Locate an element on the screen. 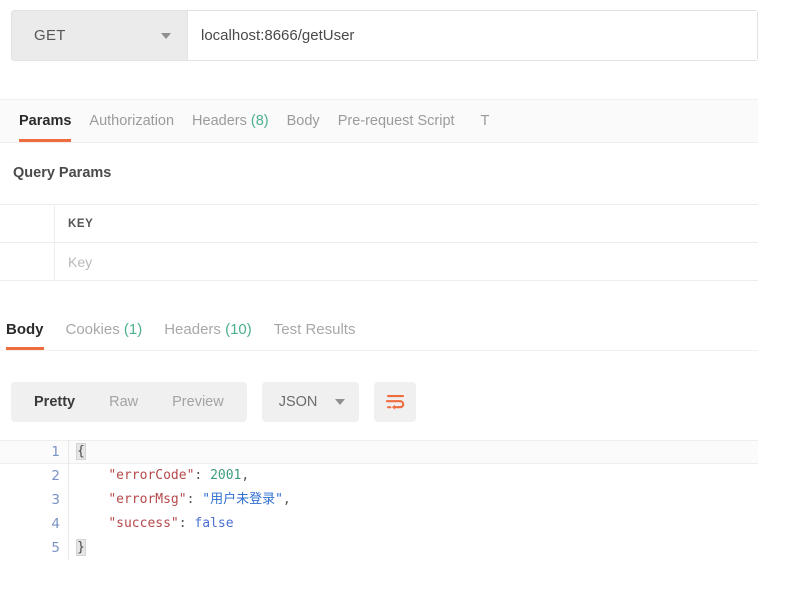 This screenshot has width=789, height=614. key-input-placeholder: Key is located at coordinates (80, 261).